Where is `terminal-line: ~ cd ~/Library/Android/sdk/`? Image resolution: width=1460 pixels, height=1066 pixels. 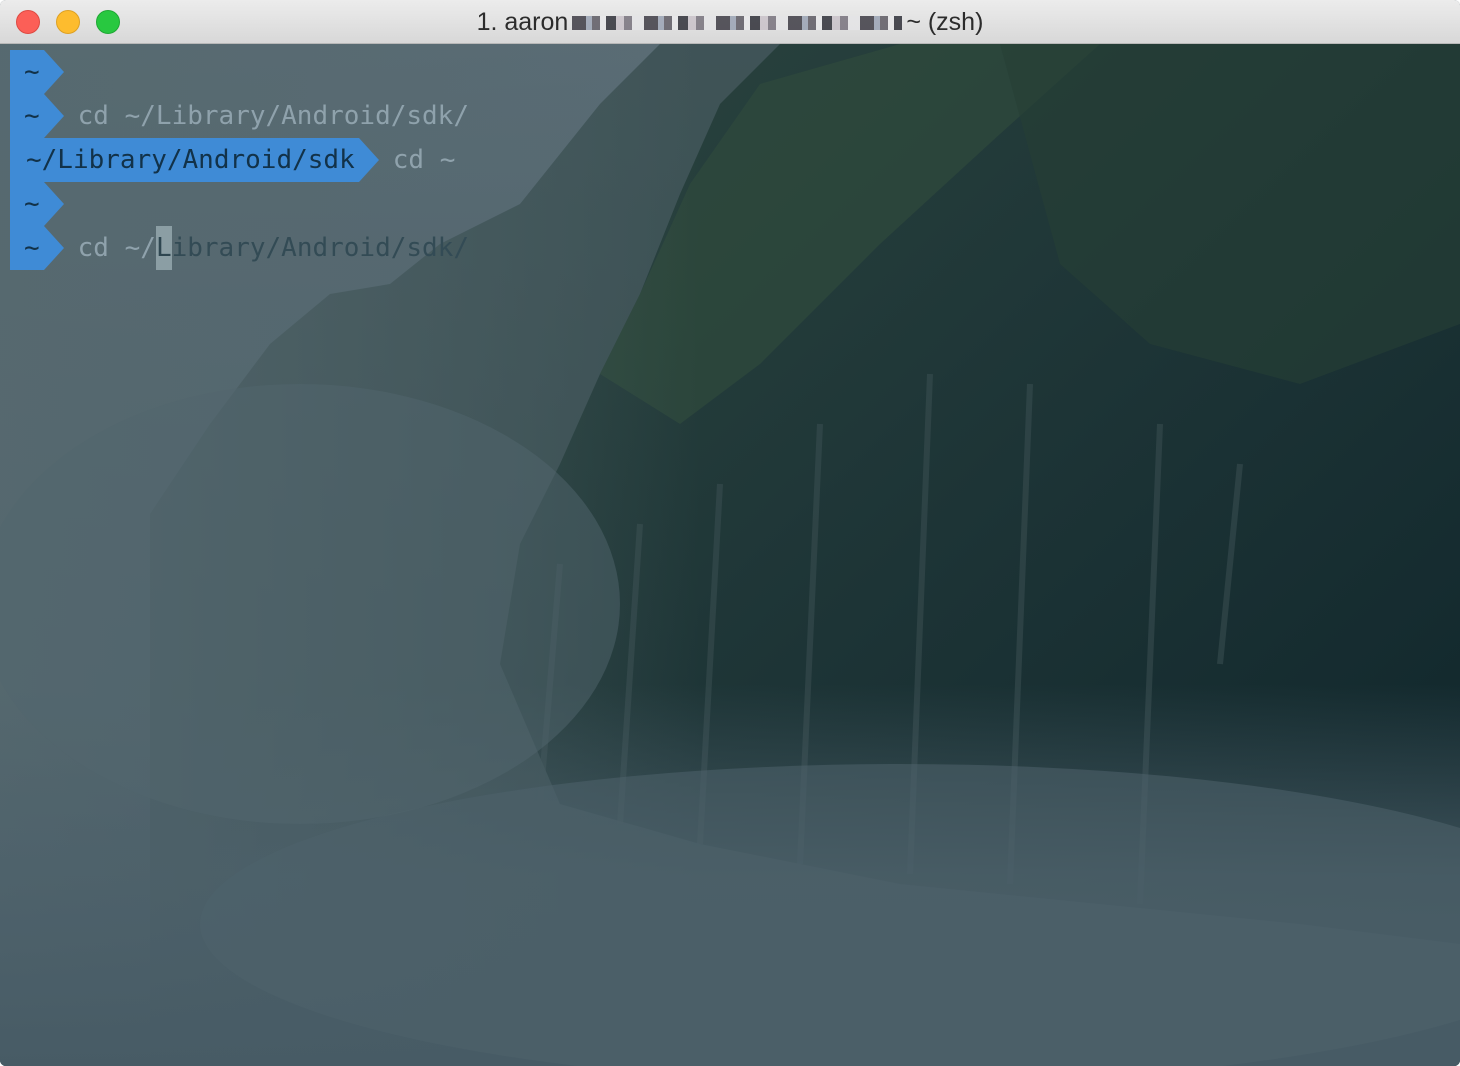
terminal-line: ~ cd ~/Library/Android/sdk/ is located at coordinates (730, 116).